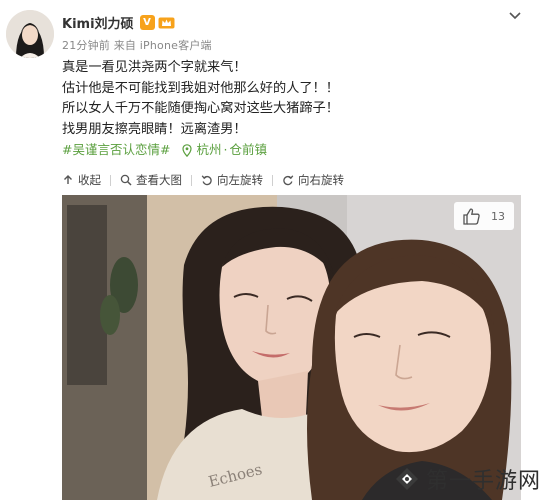 Image resolution: width=550 pixels, height=500 pixels. Describe the element at coordinates (137, 45) in the screenshot. I see `post-meta: 21分钟前 来自 iPhone客户端` at that location.